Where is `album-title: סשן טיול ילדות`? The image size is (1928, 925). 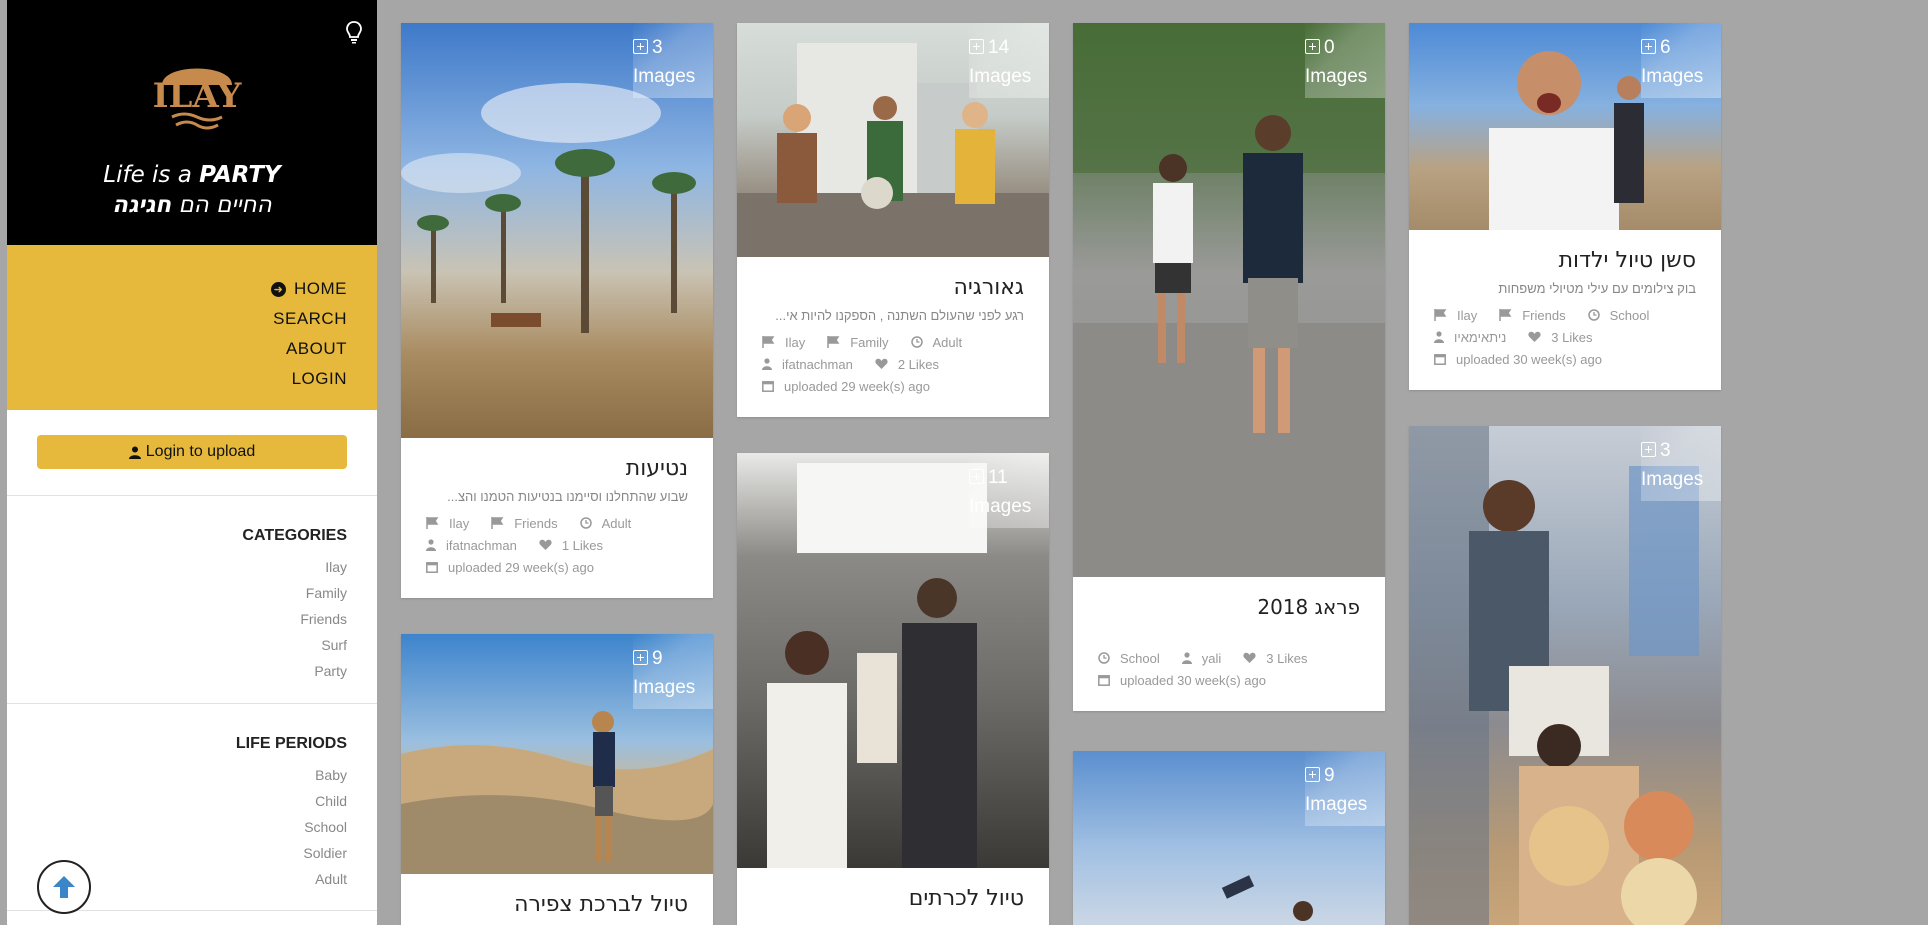
album-title: סשן טיול ילדות is located at coordinates (1565, 251).